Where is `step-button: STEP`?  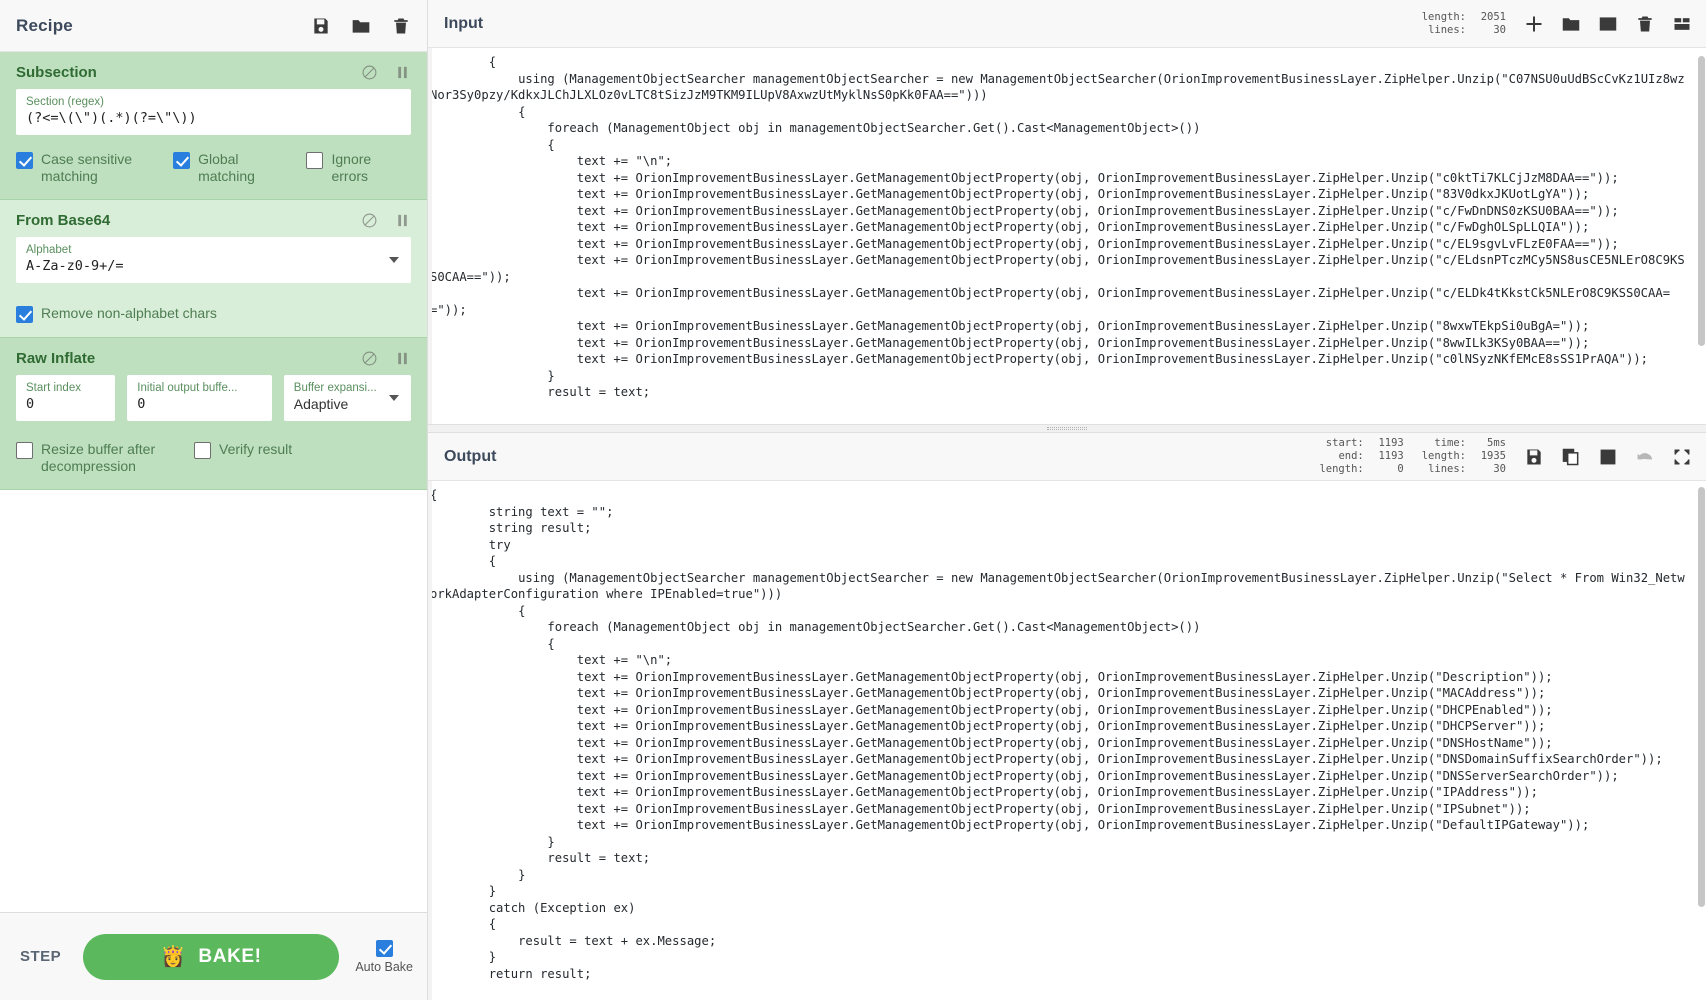
step-button: STEP is located at coordinates (40, 956).